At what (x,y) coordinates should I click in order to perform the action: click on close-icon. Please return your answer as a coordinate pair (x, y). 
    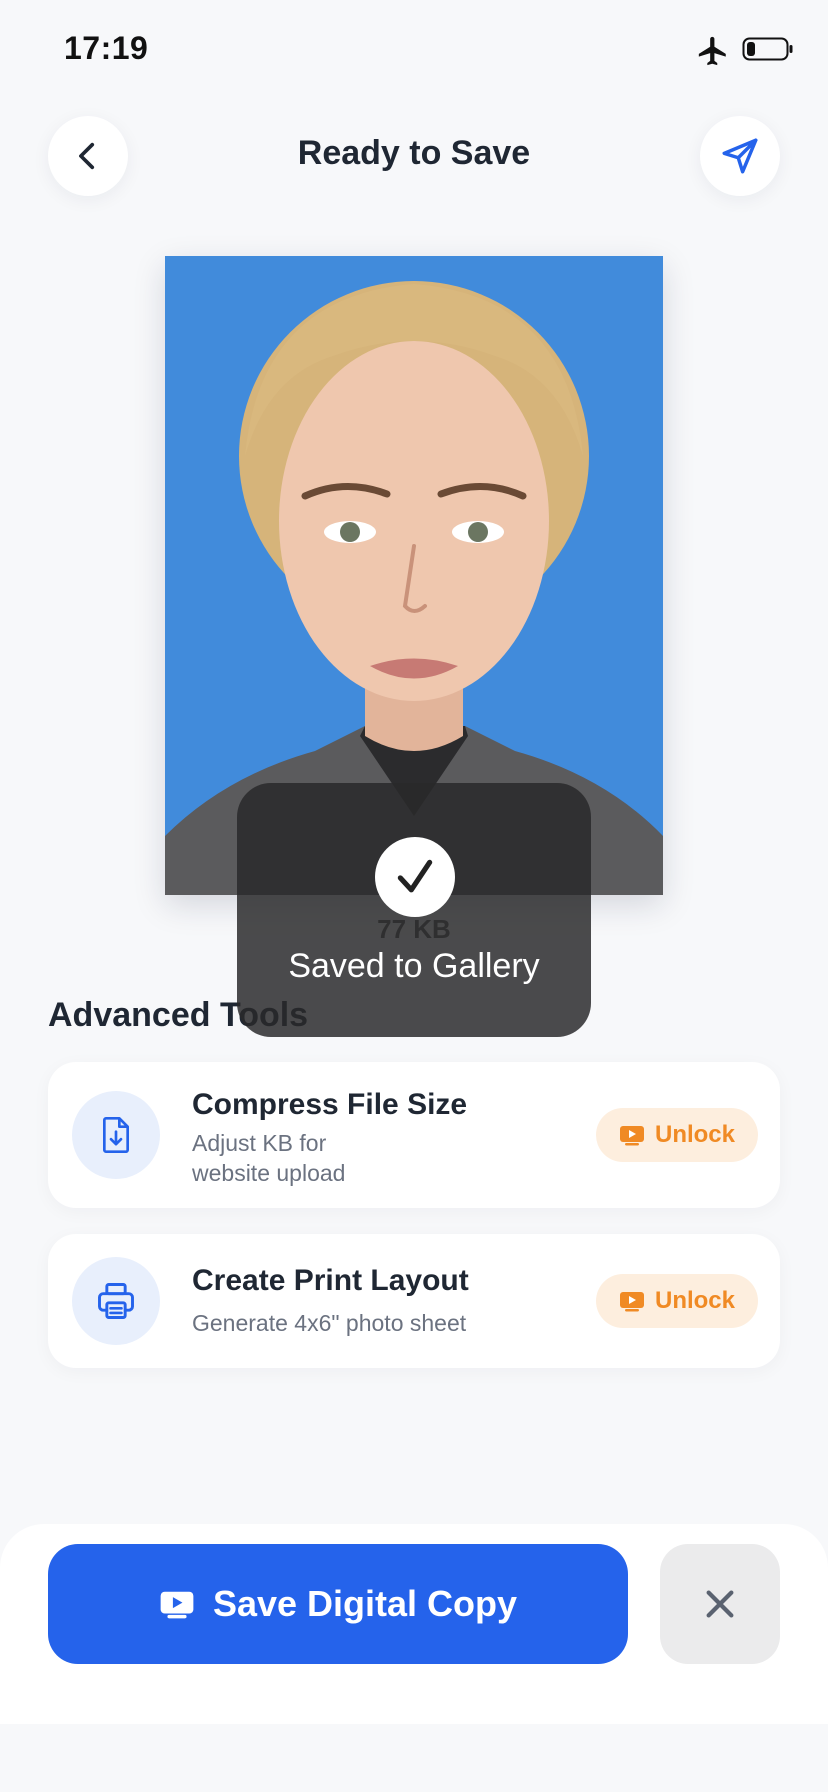
    Looking at the image, I should click on (720, 1604).